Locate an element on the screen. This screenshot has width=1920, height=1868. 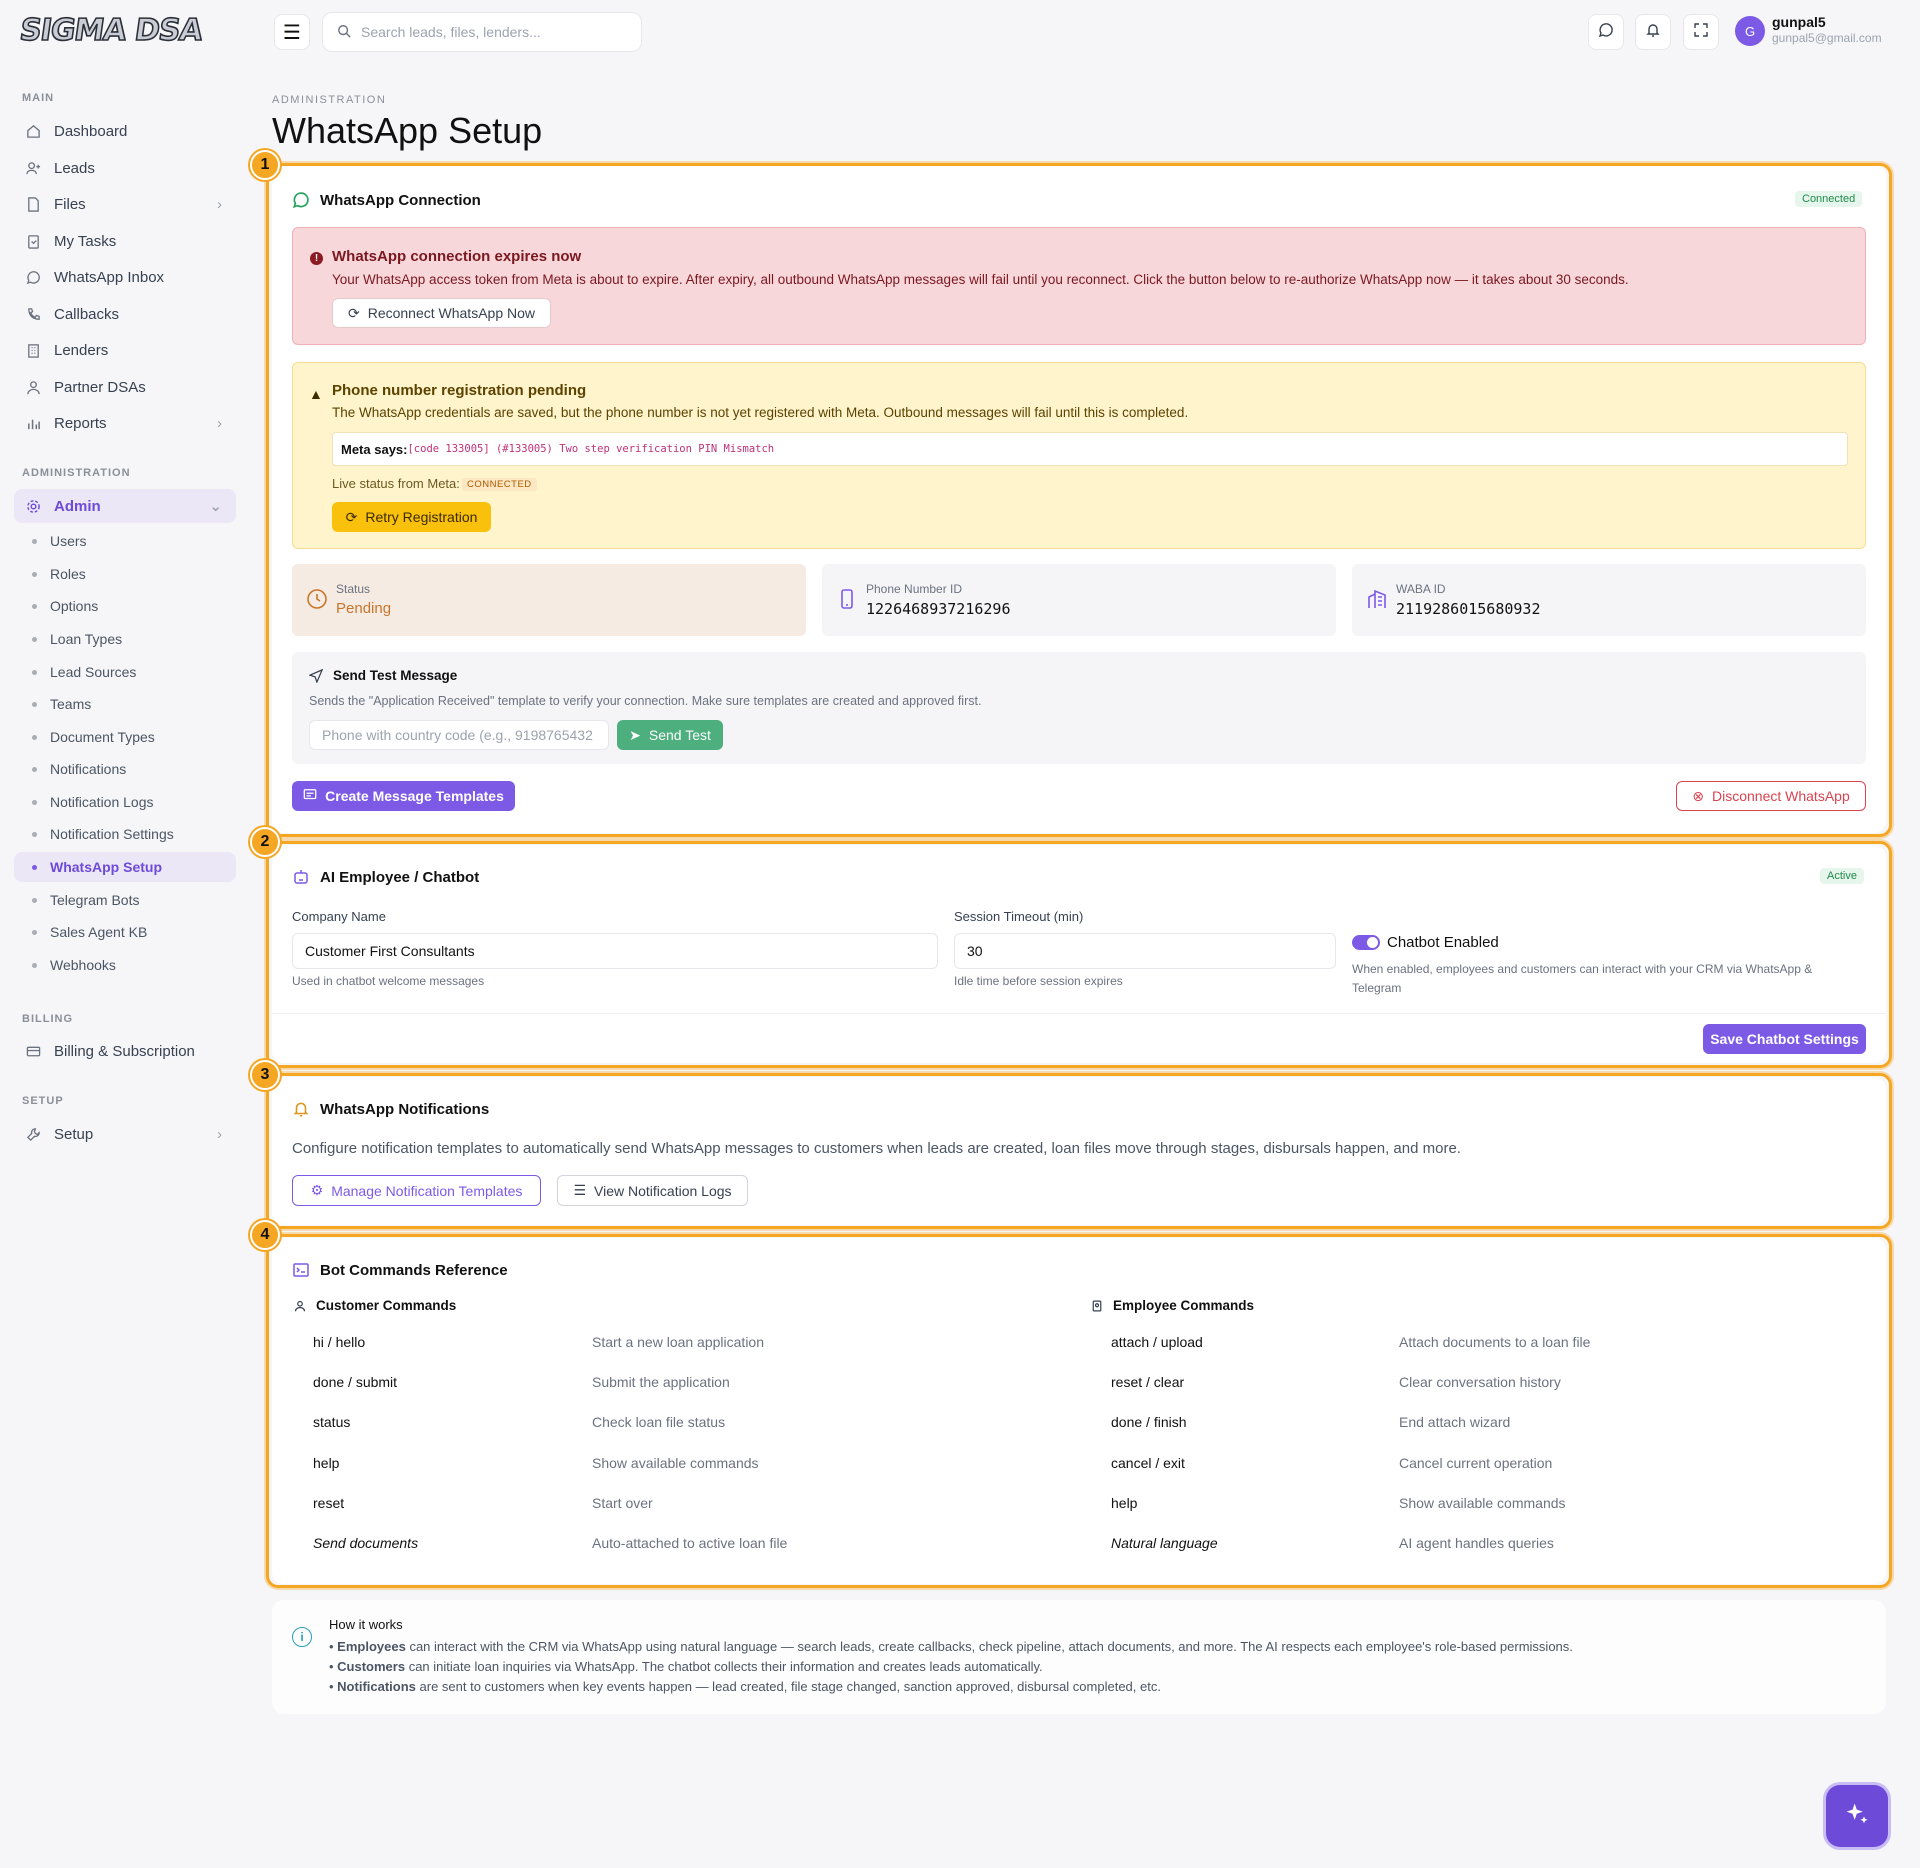
sidebar-item-label: Reports is located at coordinates (80, 423).